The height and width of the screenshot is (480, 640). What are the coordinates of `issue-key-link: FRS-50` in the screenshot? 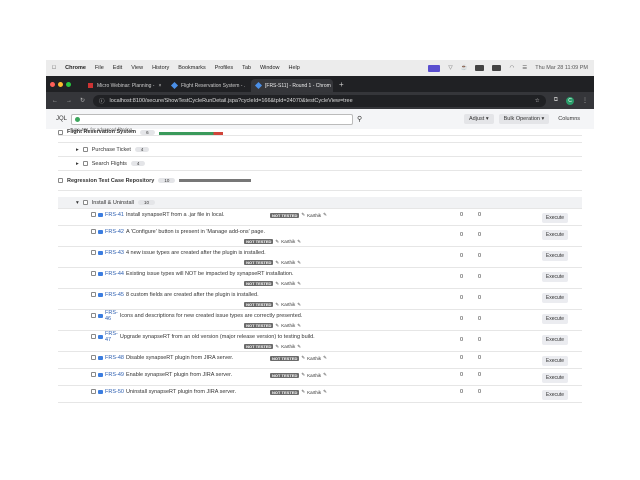 It's located at (114, 392).